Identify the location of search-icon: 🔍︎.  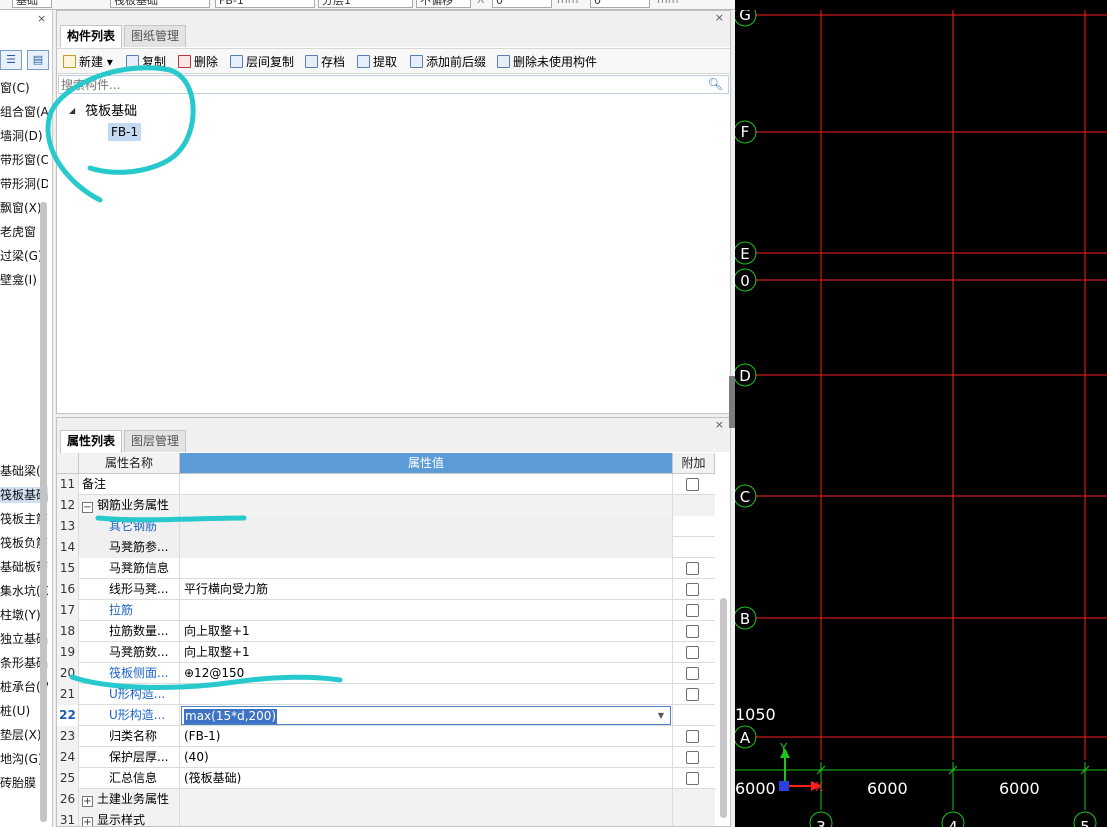
(715, 84).